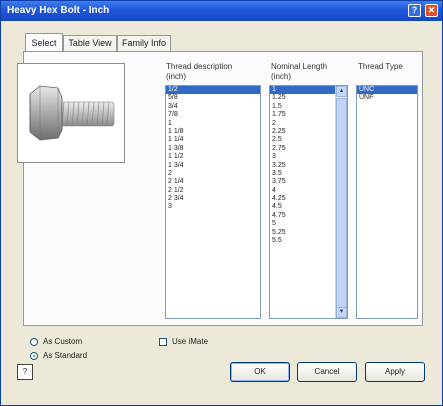 The image size is (443, 406). I want to click on thread-type-header-line1: Thread Type, so click(380, 66).